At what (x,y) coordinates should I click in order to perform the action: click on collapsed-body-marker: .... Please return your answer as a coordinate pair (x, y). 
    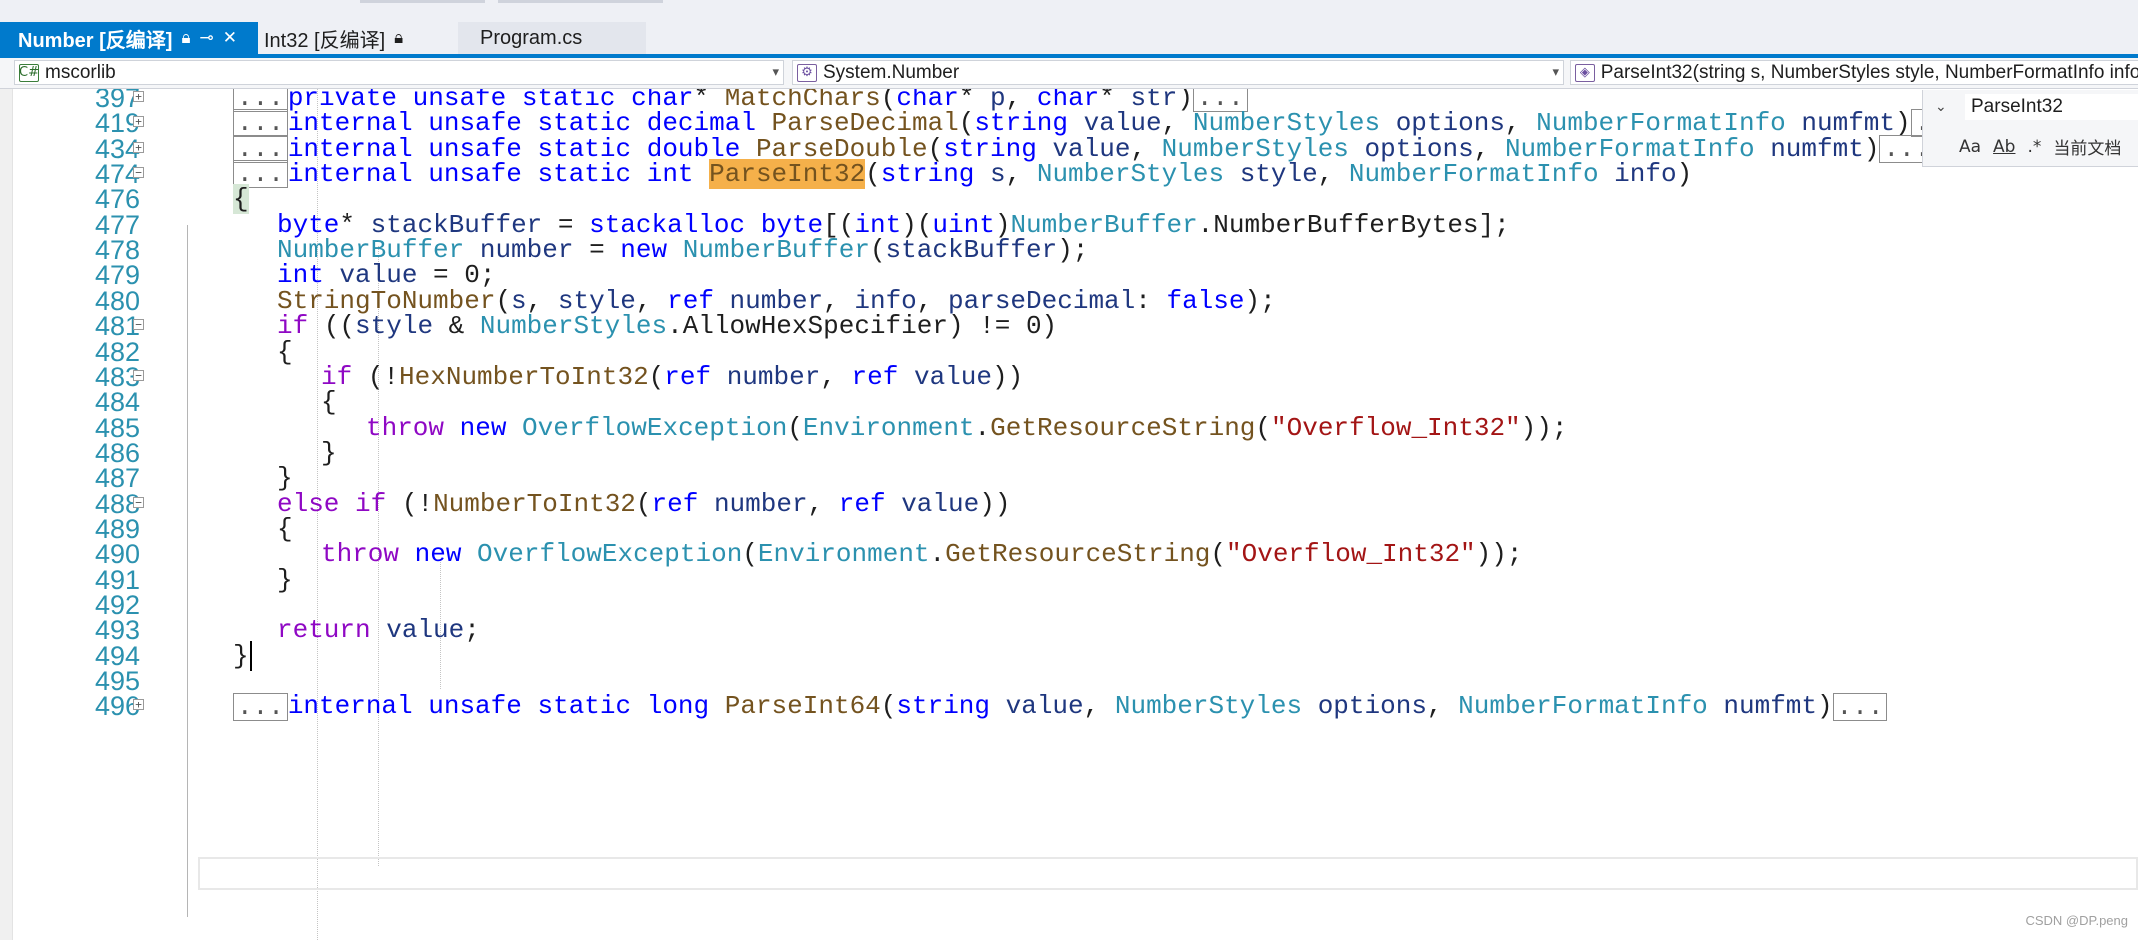
    Looking at the image, I should click on (1860, 706).